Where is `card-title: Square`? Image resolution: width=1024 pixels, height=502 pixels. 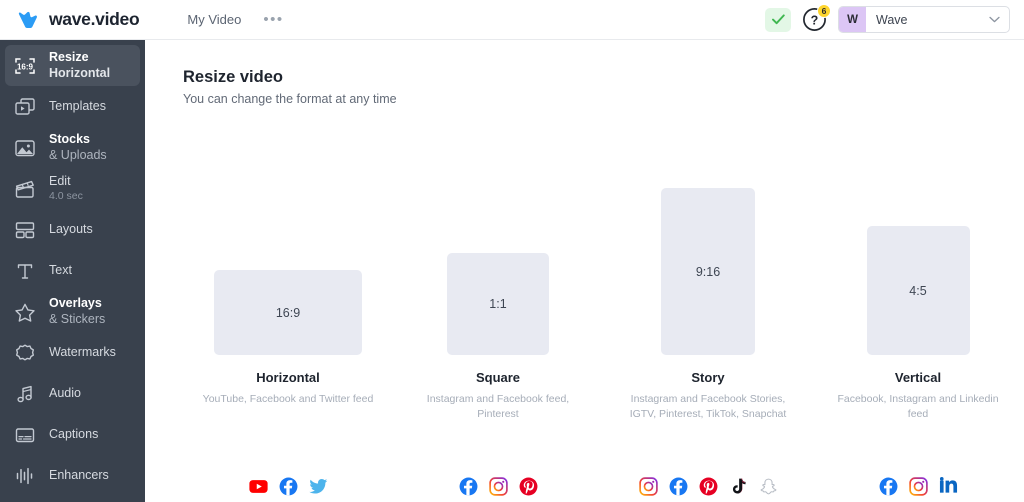 card-title: Square is located at coordinates (498, 377).